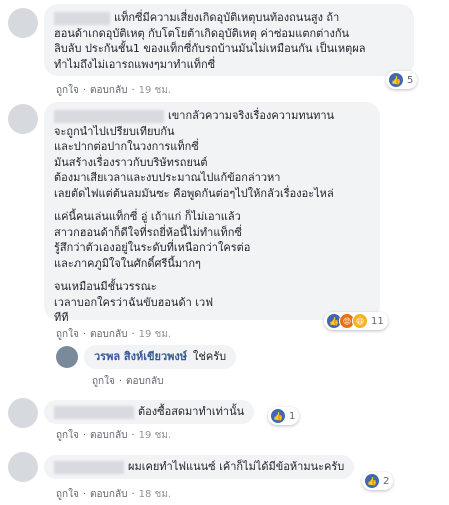  What do you see at coordinates (167, 177) in the screenshot?
I see `comment-text: ต้องมาเสียเวลาและงบประมาณไปแก้ข้อกล่าวหา` at bounding box center [167, 177].